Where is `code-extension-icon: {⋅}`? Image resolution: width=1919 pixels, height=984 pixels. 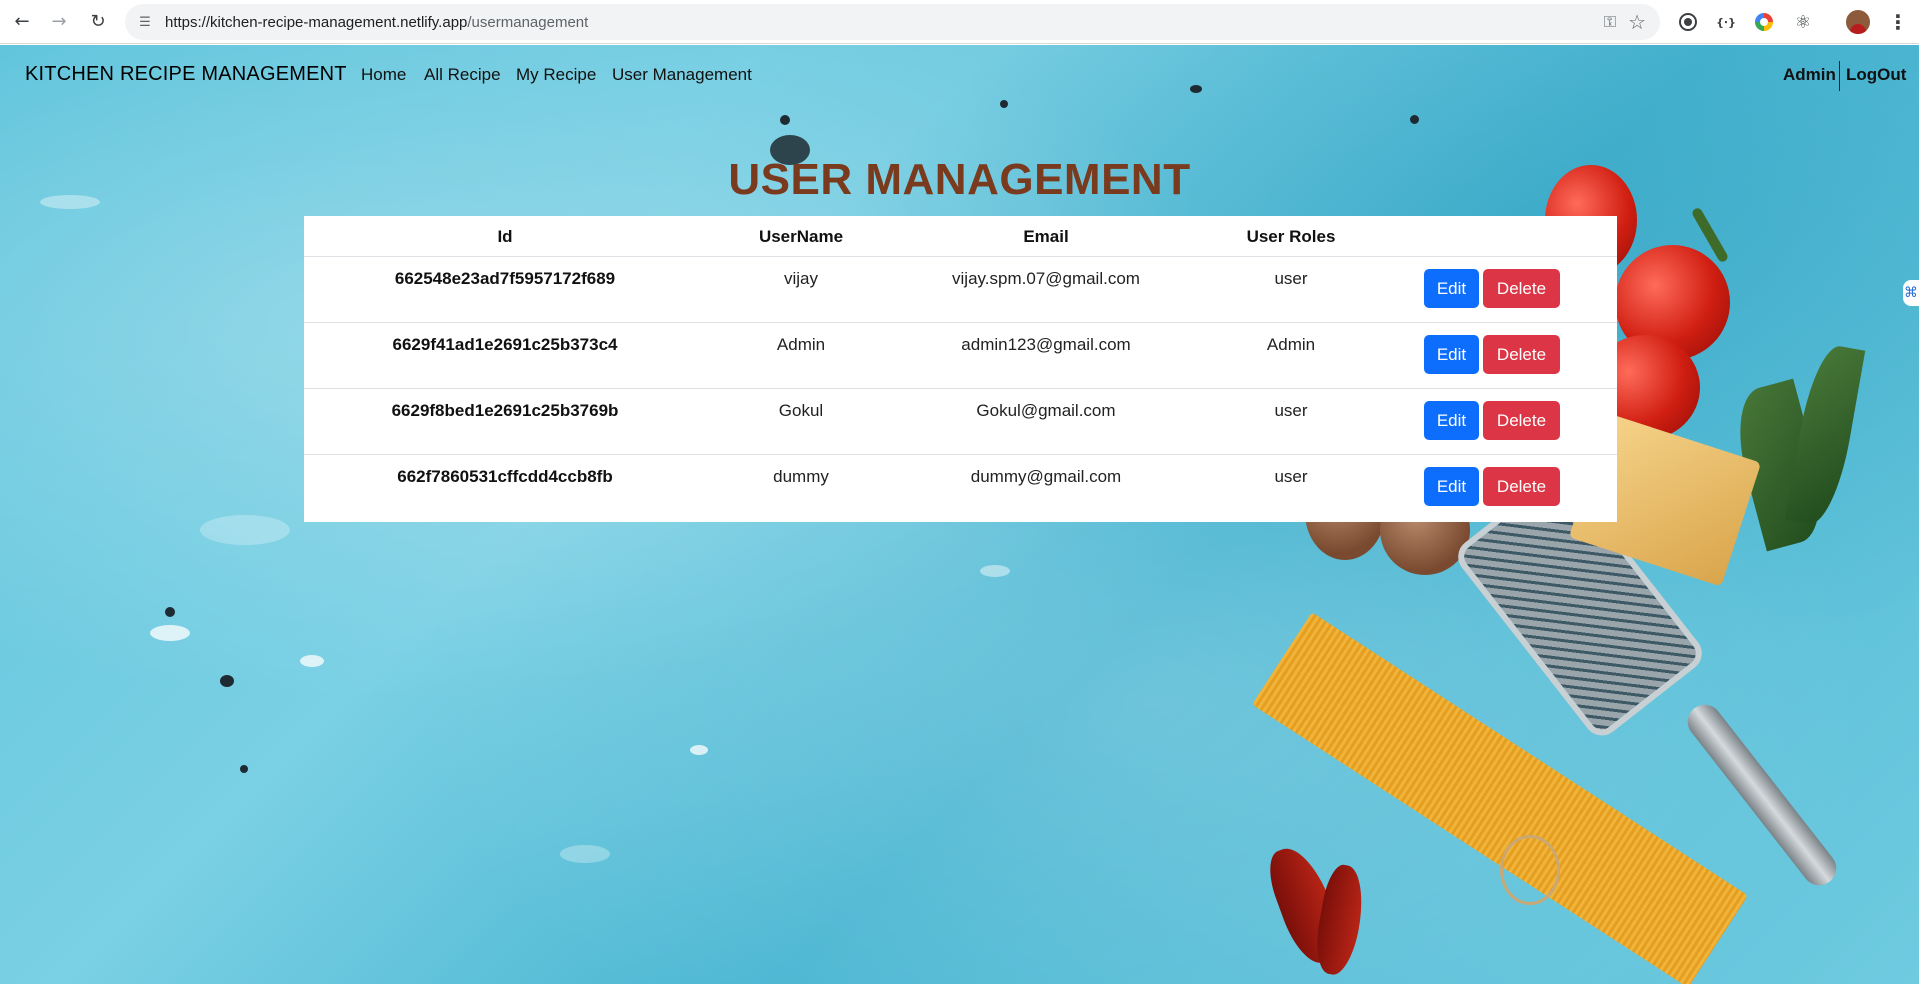
code-extension-icon: {⋅} is located at coordinates (1726, 22).